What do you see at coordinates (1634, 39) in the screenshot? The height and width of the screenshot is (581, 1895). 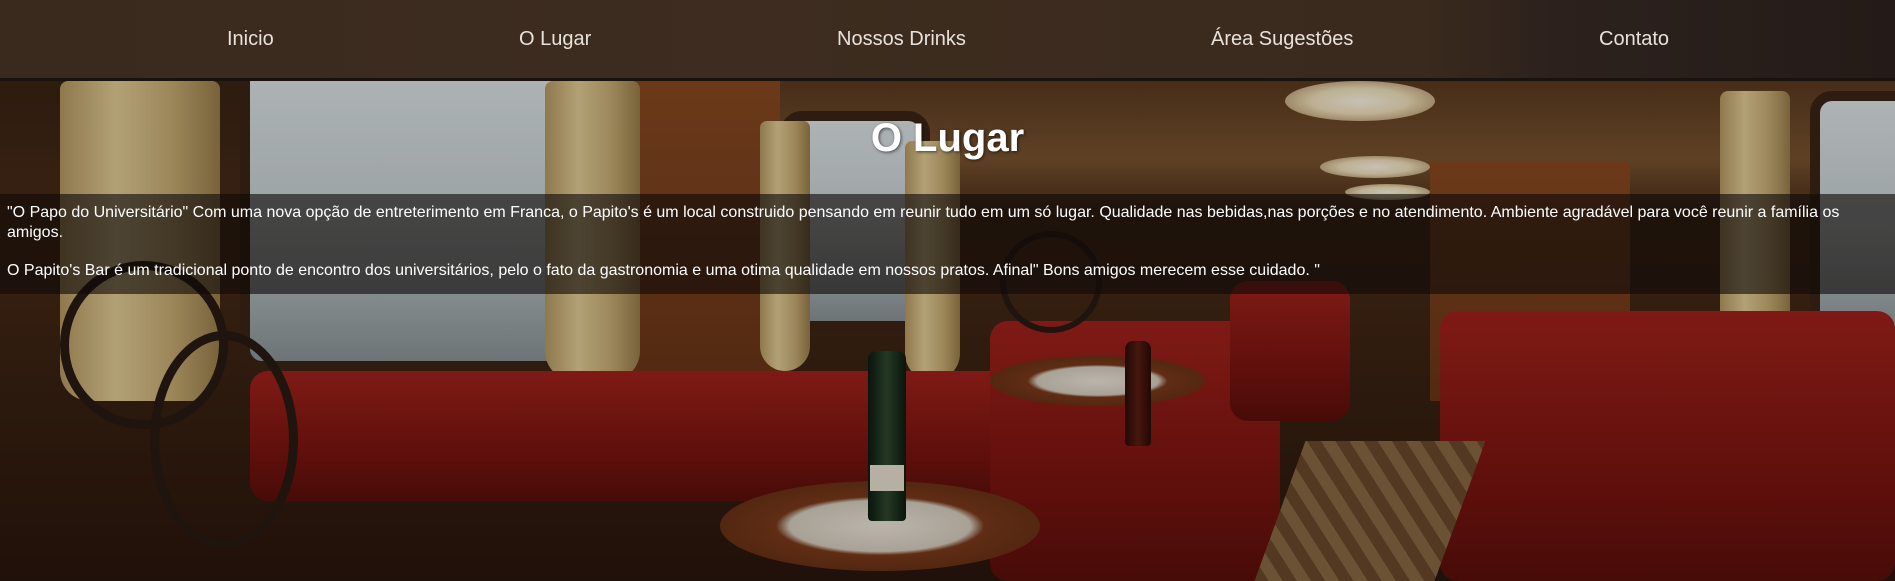 I see `nav-item-contato: Contato` at bounding box center [1634, 39].